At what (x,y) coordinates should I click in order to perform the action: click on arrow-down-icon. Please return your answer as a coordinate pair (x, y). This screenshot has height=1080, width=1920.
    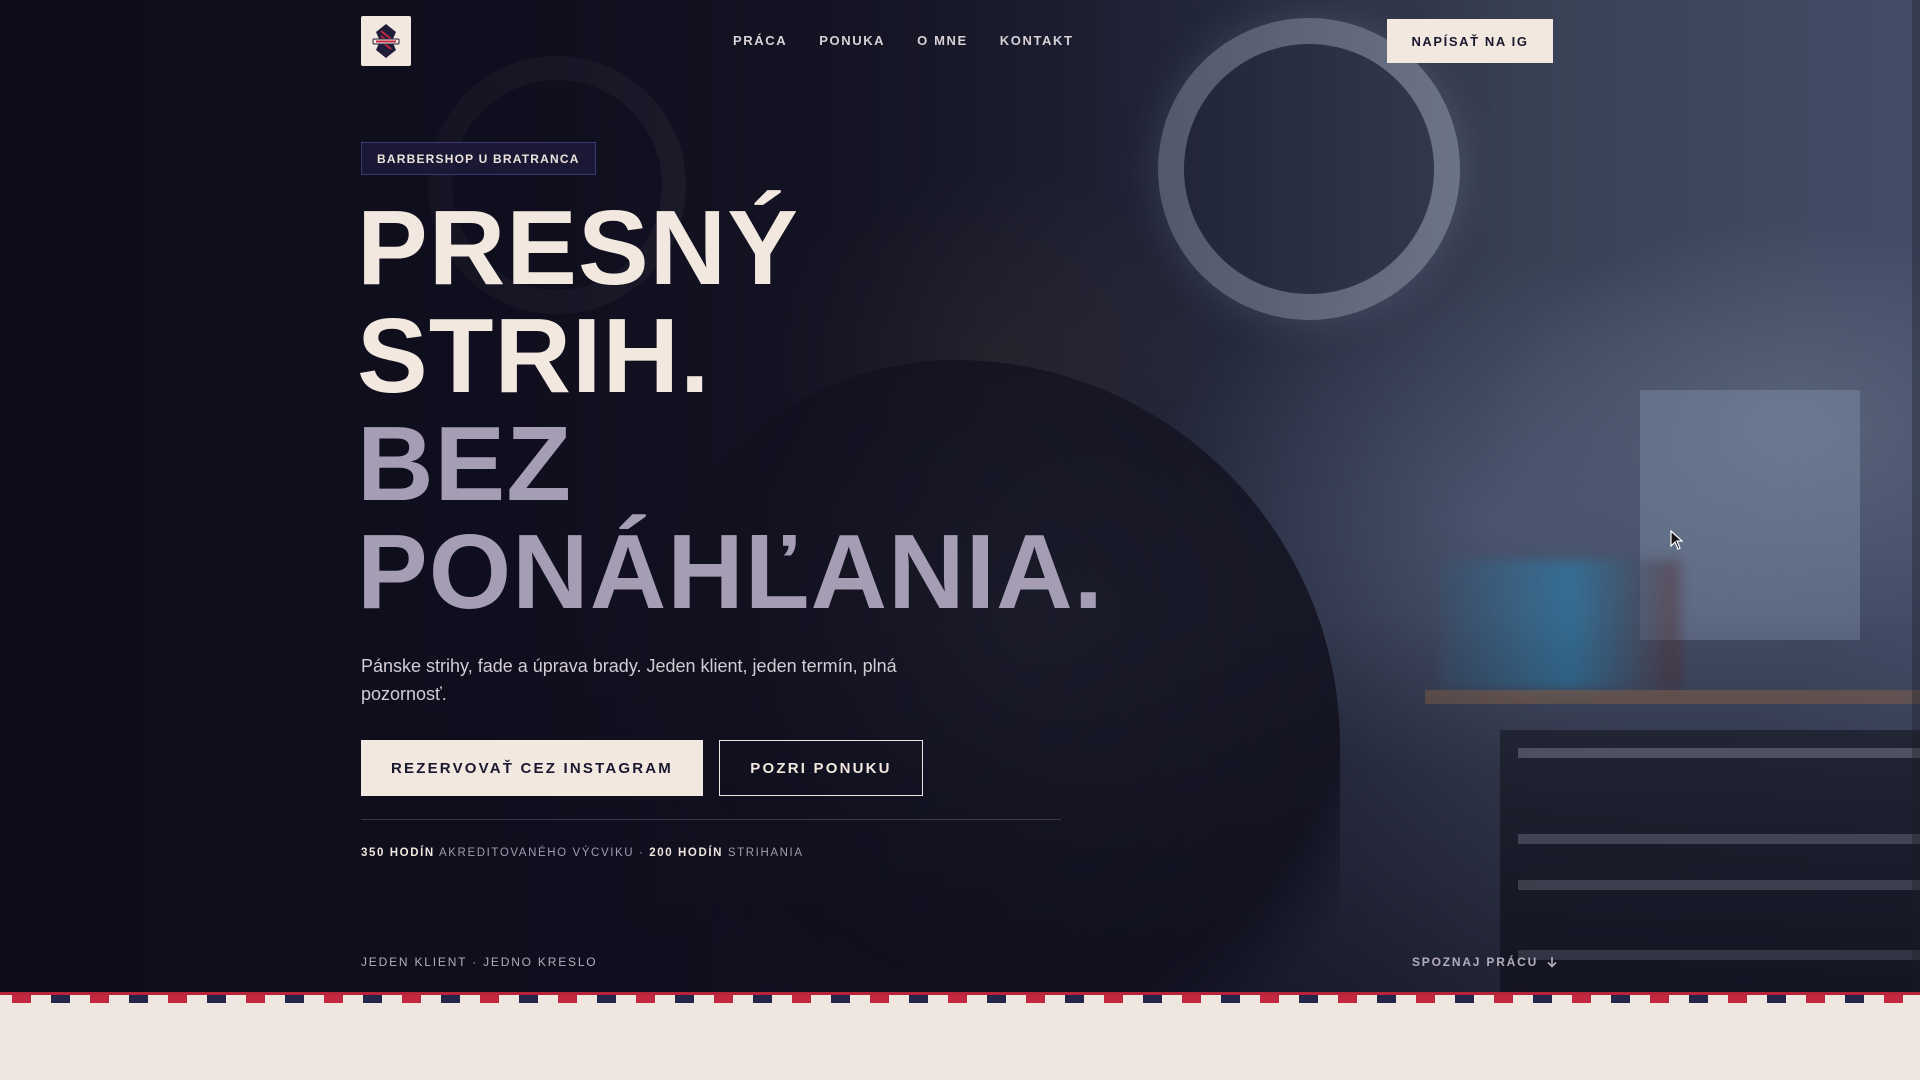
    Looking at the image, I should click on (1552, 962).